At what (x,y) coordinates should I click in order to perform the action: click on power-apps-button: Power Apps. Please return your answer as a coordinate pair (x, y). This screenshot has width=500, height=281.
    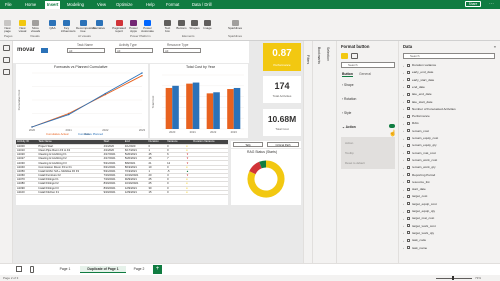
    Looking at the image, I should click on (133, 27).